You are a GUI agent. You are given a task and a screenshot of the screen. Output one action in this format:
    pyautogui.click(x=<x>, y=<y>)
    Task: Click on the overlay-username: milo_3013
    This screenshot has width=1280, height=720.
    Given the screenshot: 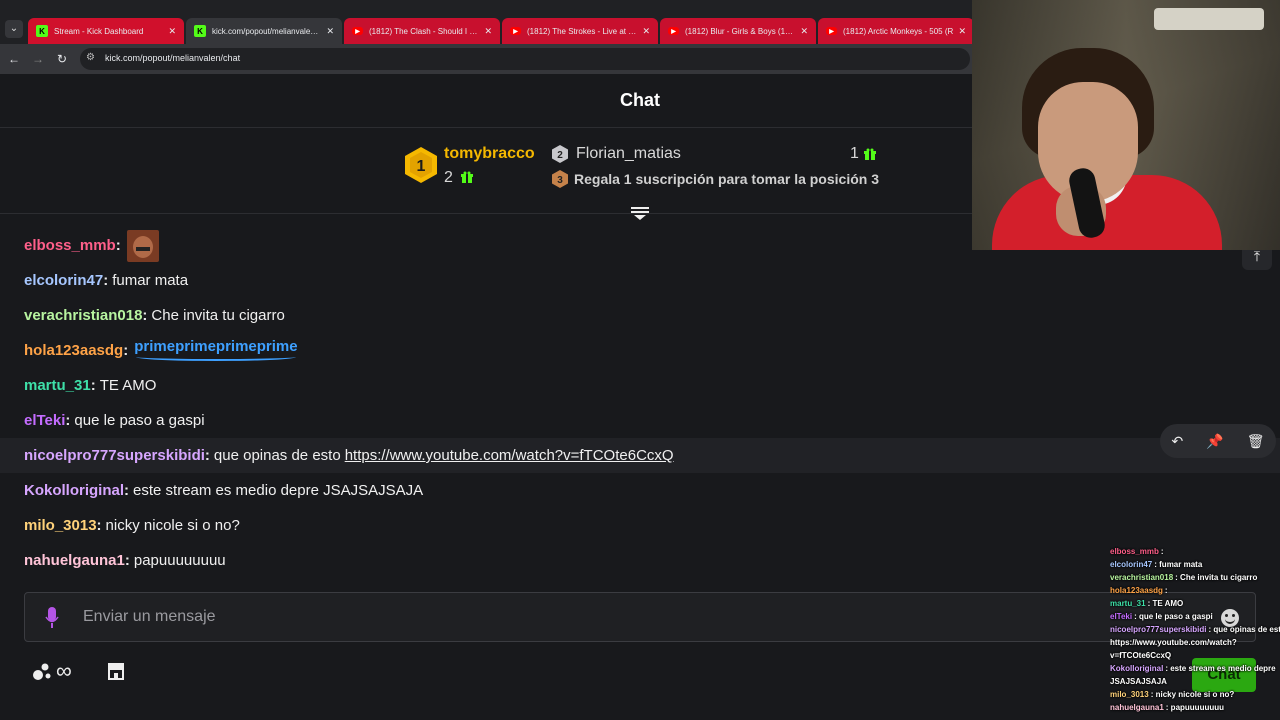 What is the action you would take?
    pyautogui.click(x=1129, y=694)
    